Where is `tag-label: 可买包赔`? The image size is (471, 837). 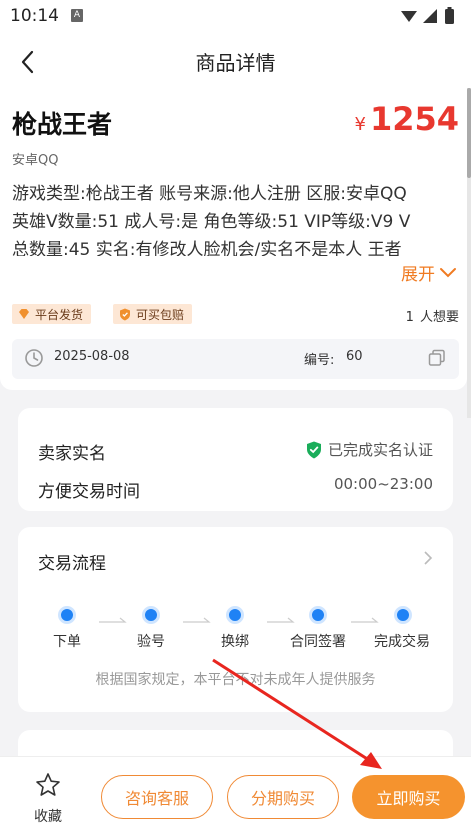 tag-label: 可买包赔 is located at coordinates (160, 314).